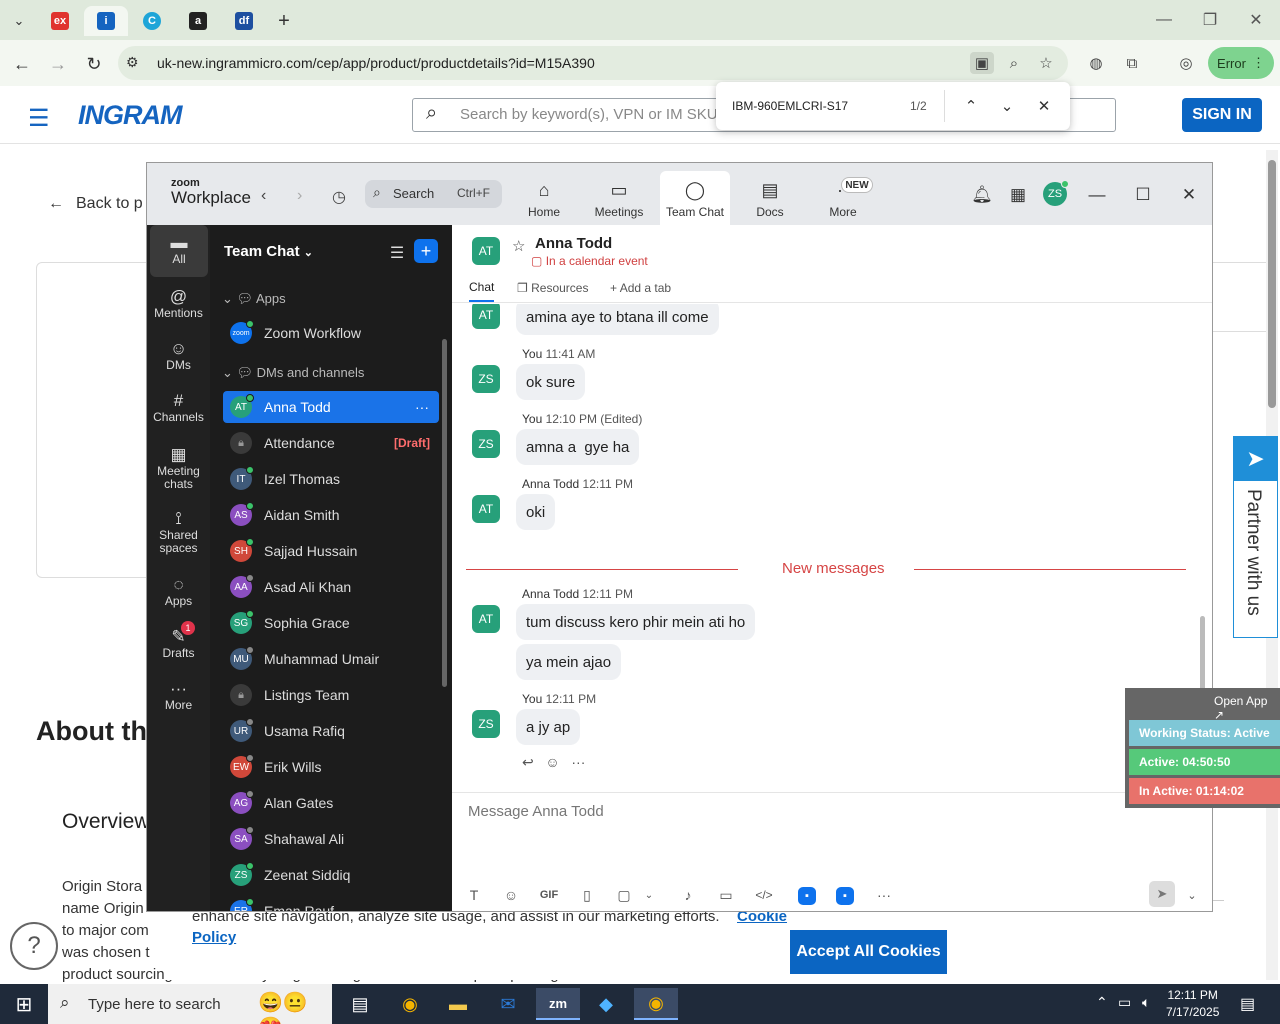 Image resolution: width=1280 pixels, height=1024 pixels. What do you see at coordinates (293, 373) in the screenshot?
I see `section-dms: ⌄ 💬︎ DMs and channels` at bounding box center [293, 373].